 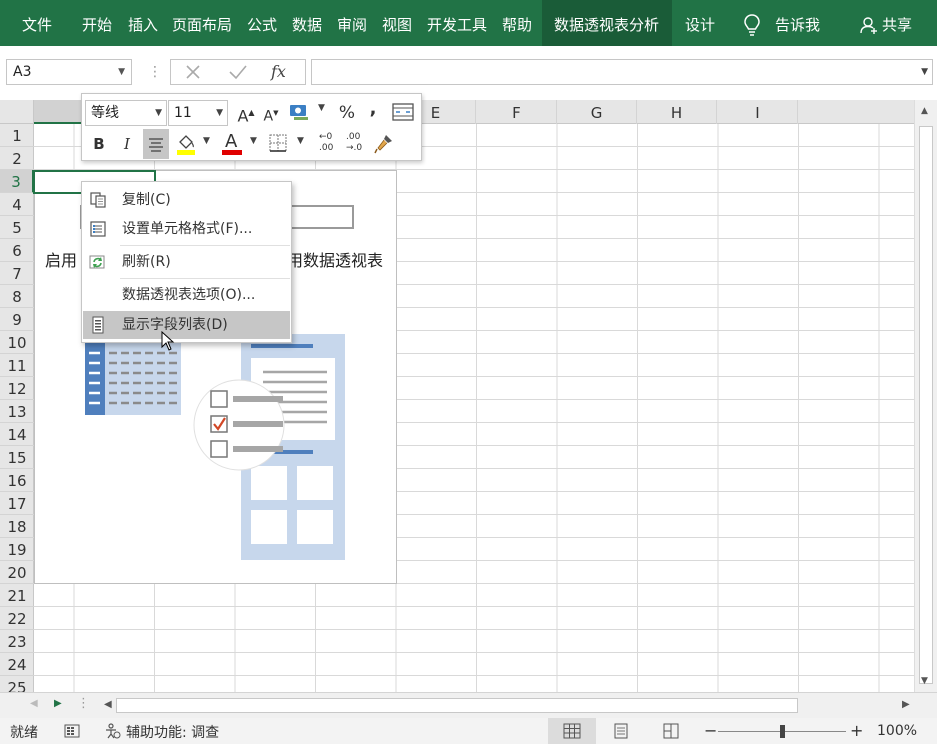 I want to click on decrease-decimal-icon: .00 →.0, so click(x=356, y=144).